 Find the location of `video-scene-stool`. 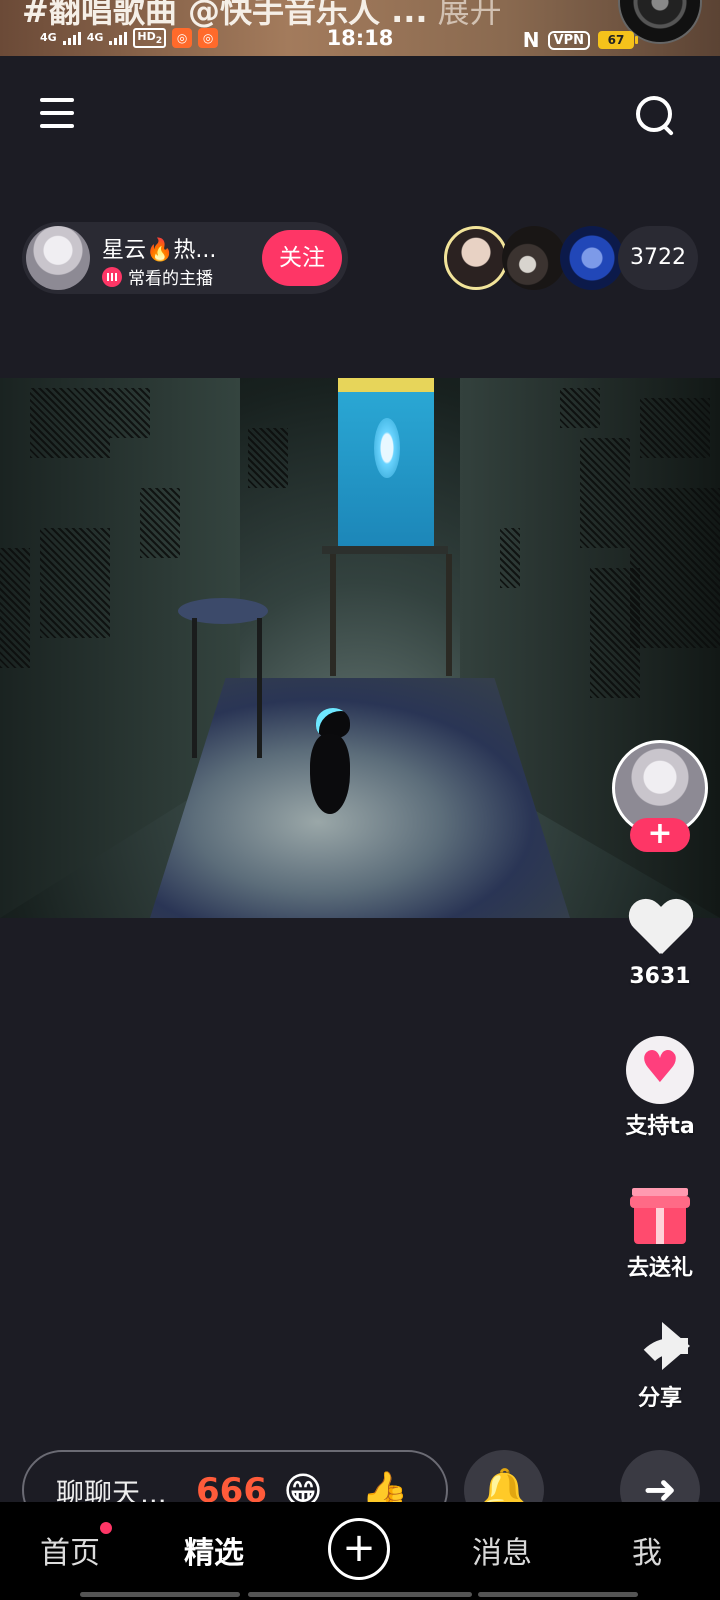

video-scene-stool is located at coordinates (223, 678).